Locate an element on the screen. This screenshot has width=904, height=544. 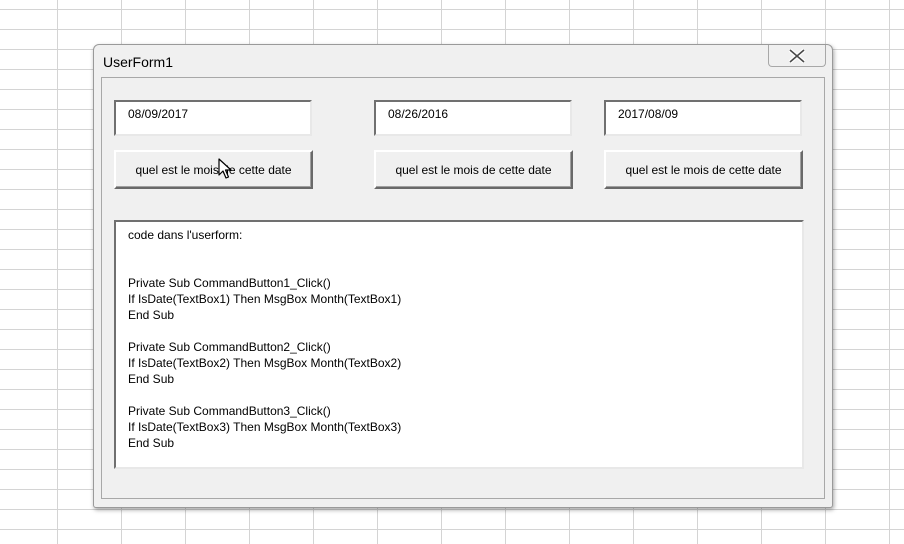
month-button-3: quel est le mois de cette date is located at coordinates (703, 169).